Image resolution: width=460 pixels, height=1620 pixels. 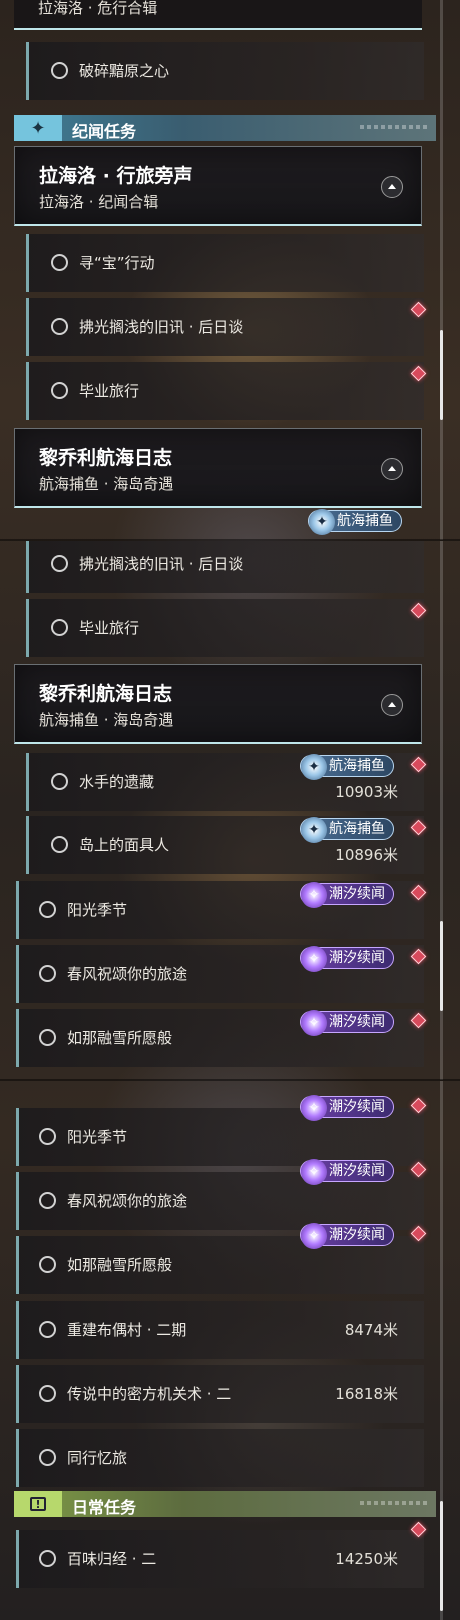 What do you see at coordinates (366, 855) in the screenshot?
I see `quest-distance: 10896米` at bounding box center [366, 855].